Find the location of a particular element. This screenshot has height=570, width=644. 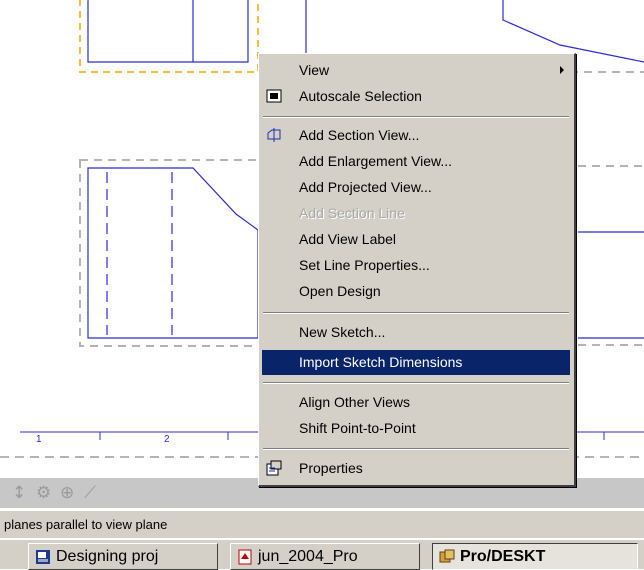

line-icon: ⟋ is located at coordinates (90, 493).